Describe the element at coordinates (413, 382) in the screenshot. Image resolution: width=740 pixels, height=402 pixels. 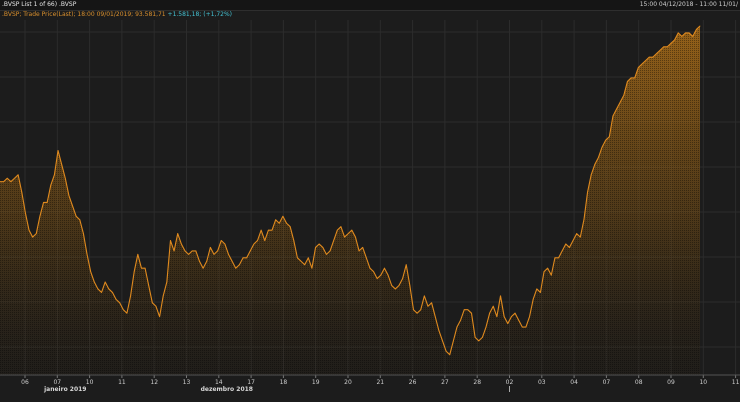
I see `x-tick-label: 26` at that location.